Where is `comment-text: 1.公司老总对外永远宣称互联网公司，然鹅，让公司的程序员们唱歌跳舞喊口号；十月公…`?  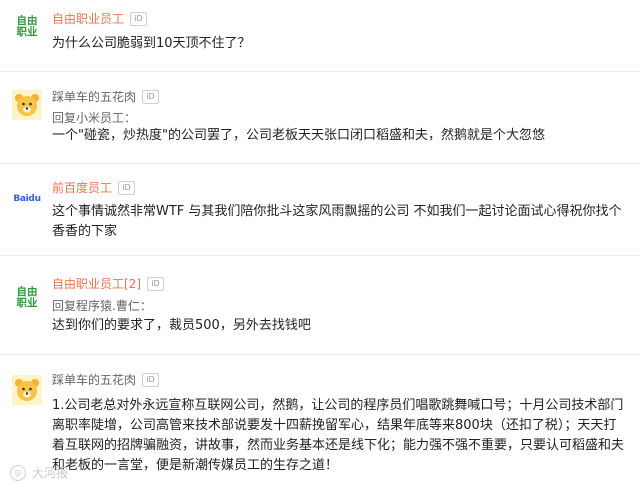
comment-text: 1.公司老总对外永远宣称互联网公司，然鹅，让公司的程序员们唱歌跳舞喊口号；十月公… is located at coordinates (338, 435).